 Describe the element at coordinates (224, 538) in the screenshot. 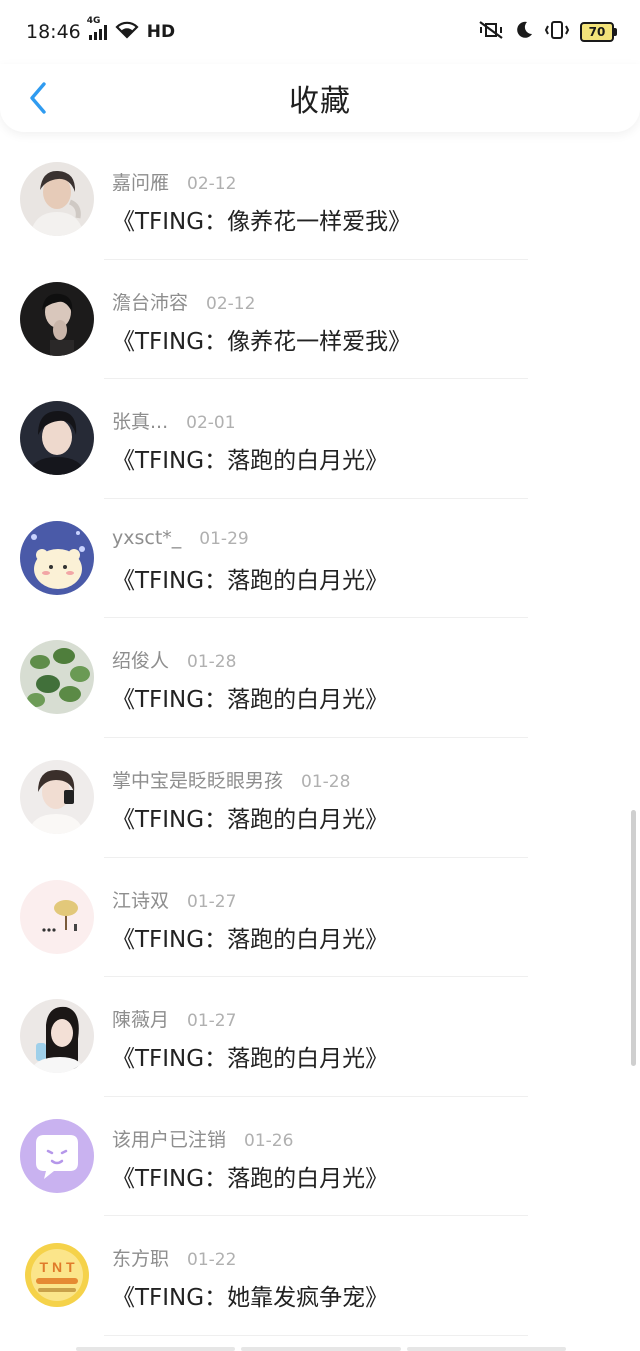

I see `favorite-date: 01-29` at that location.